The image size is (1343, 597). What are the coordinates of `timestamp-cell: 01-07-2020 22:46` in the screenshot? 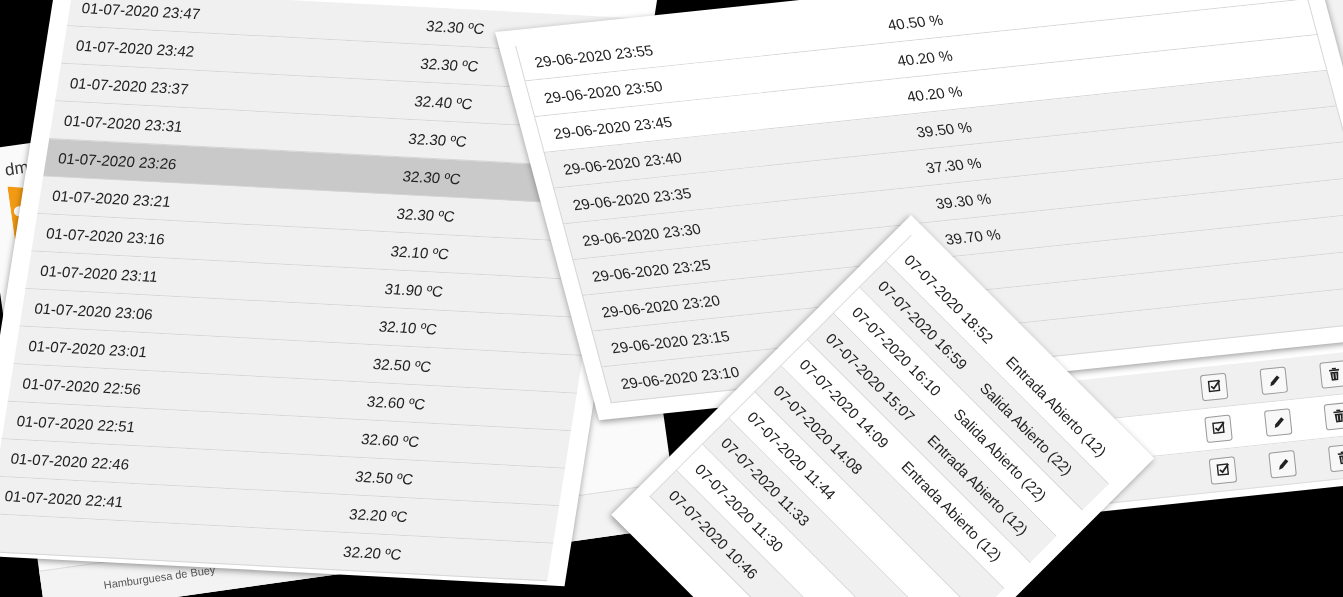 It's located at (70, 461).